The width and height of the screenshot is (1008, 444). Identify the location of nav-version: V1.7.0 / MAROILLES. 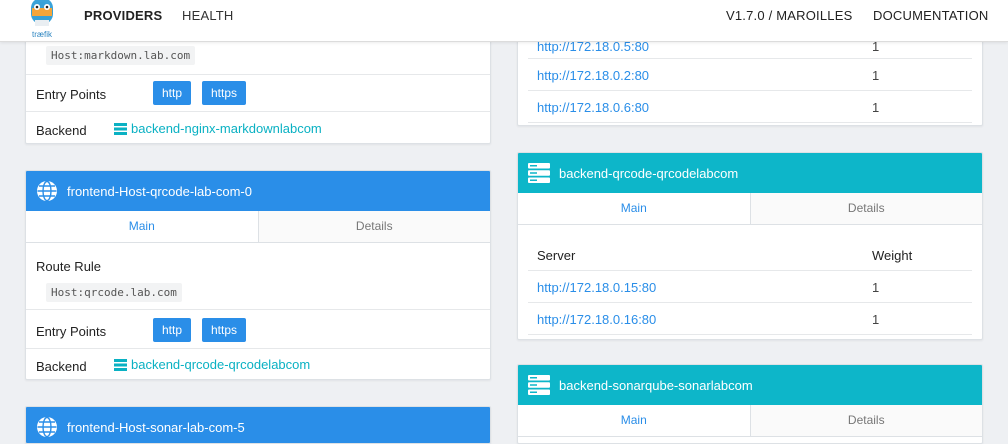
(789, 15).